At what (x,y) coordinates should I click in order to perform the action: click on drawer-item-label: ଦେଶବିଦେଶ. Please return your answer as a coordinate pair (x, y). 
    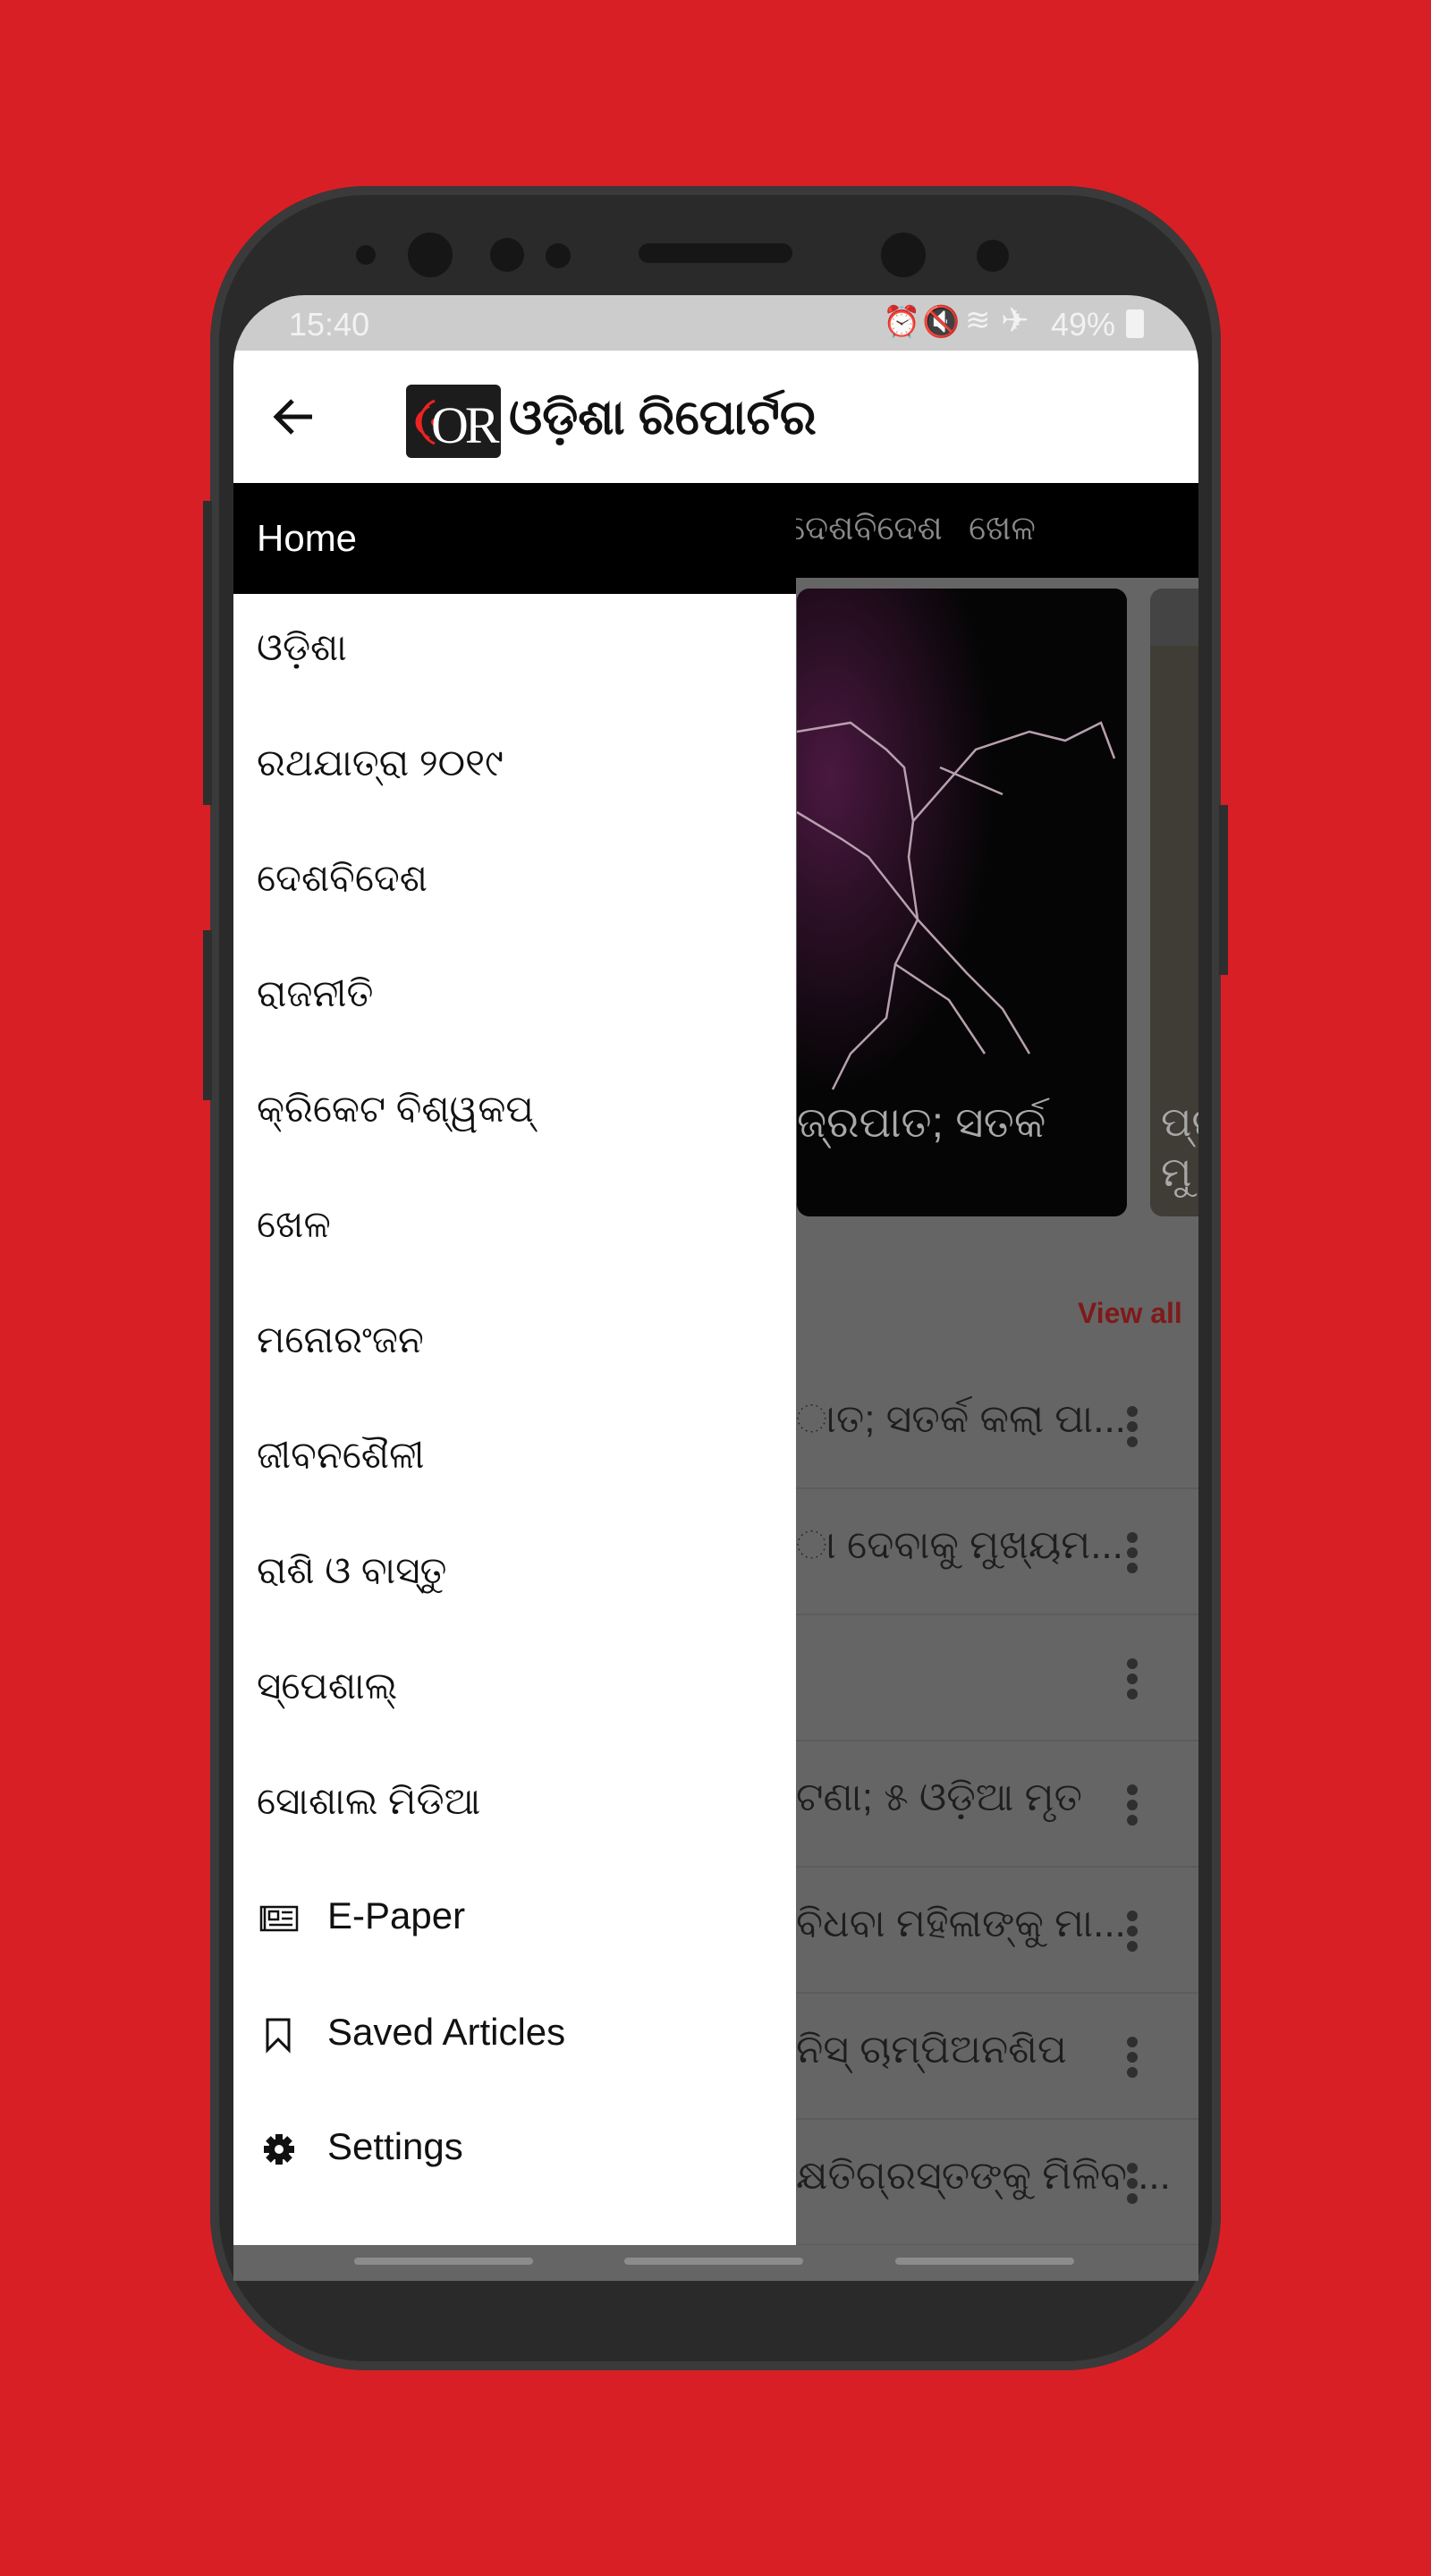
    Looking at the image, I should click on (342, 878).